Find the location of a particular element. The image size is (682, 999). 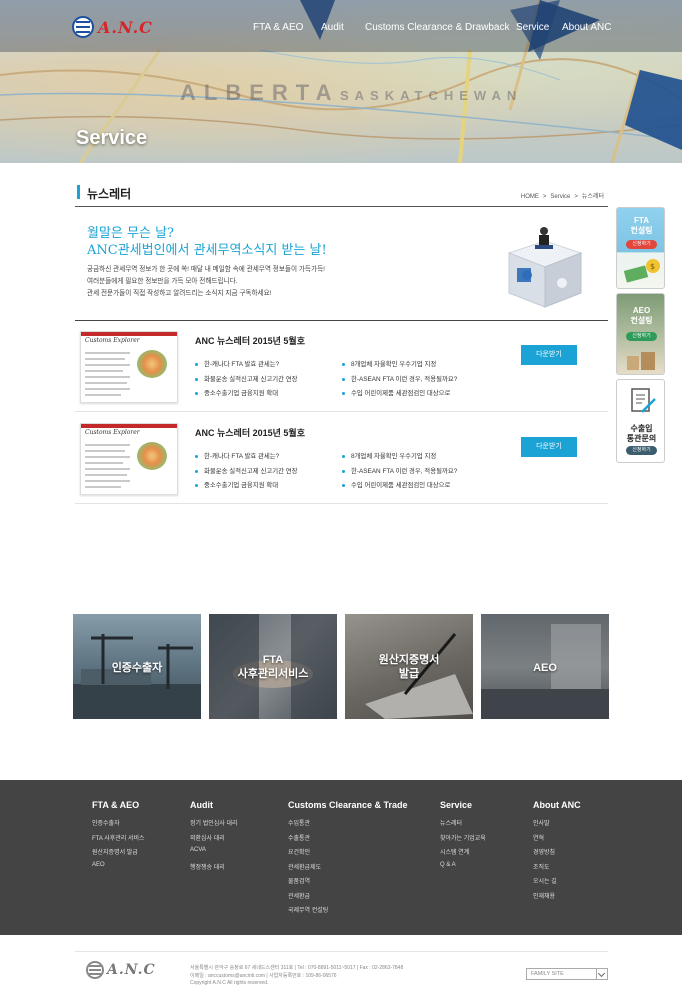

tile-label: 인증수출자 is located at coordinates (137, 668).